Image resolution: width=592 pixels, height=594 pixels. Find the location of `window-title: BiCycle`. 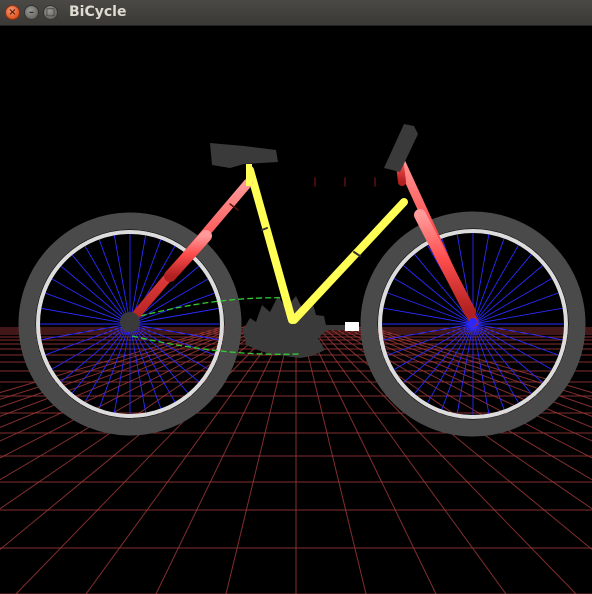

window-title: BiCycle is located at coordinates (98, 12).